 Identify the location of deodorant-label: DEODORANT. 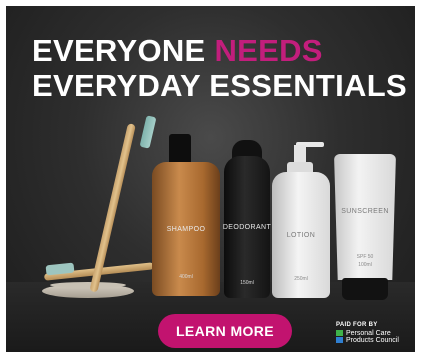
(247, 227).